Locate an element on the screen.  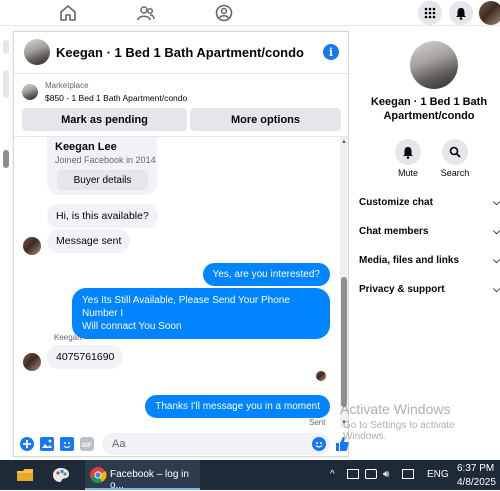
message-line: Will connact You Soon is located at coordinates (132, 326).